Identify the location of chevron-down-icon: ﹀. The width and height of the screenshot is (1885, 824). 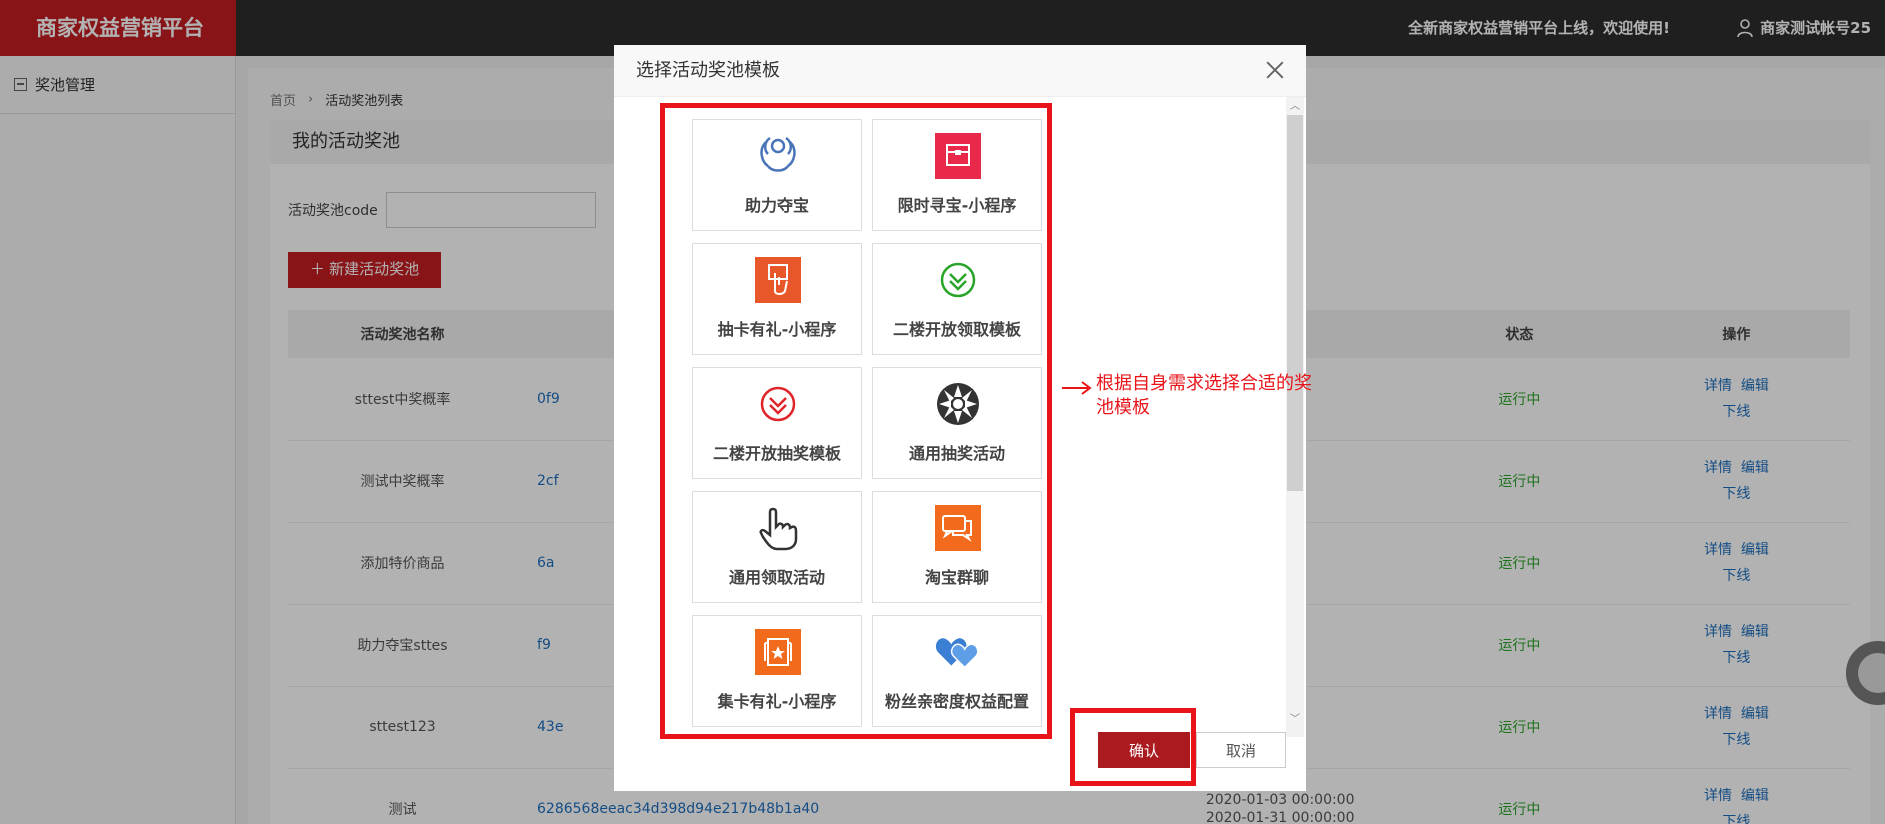
(1295, 720).